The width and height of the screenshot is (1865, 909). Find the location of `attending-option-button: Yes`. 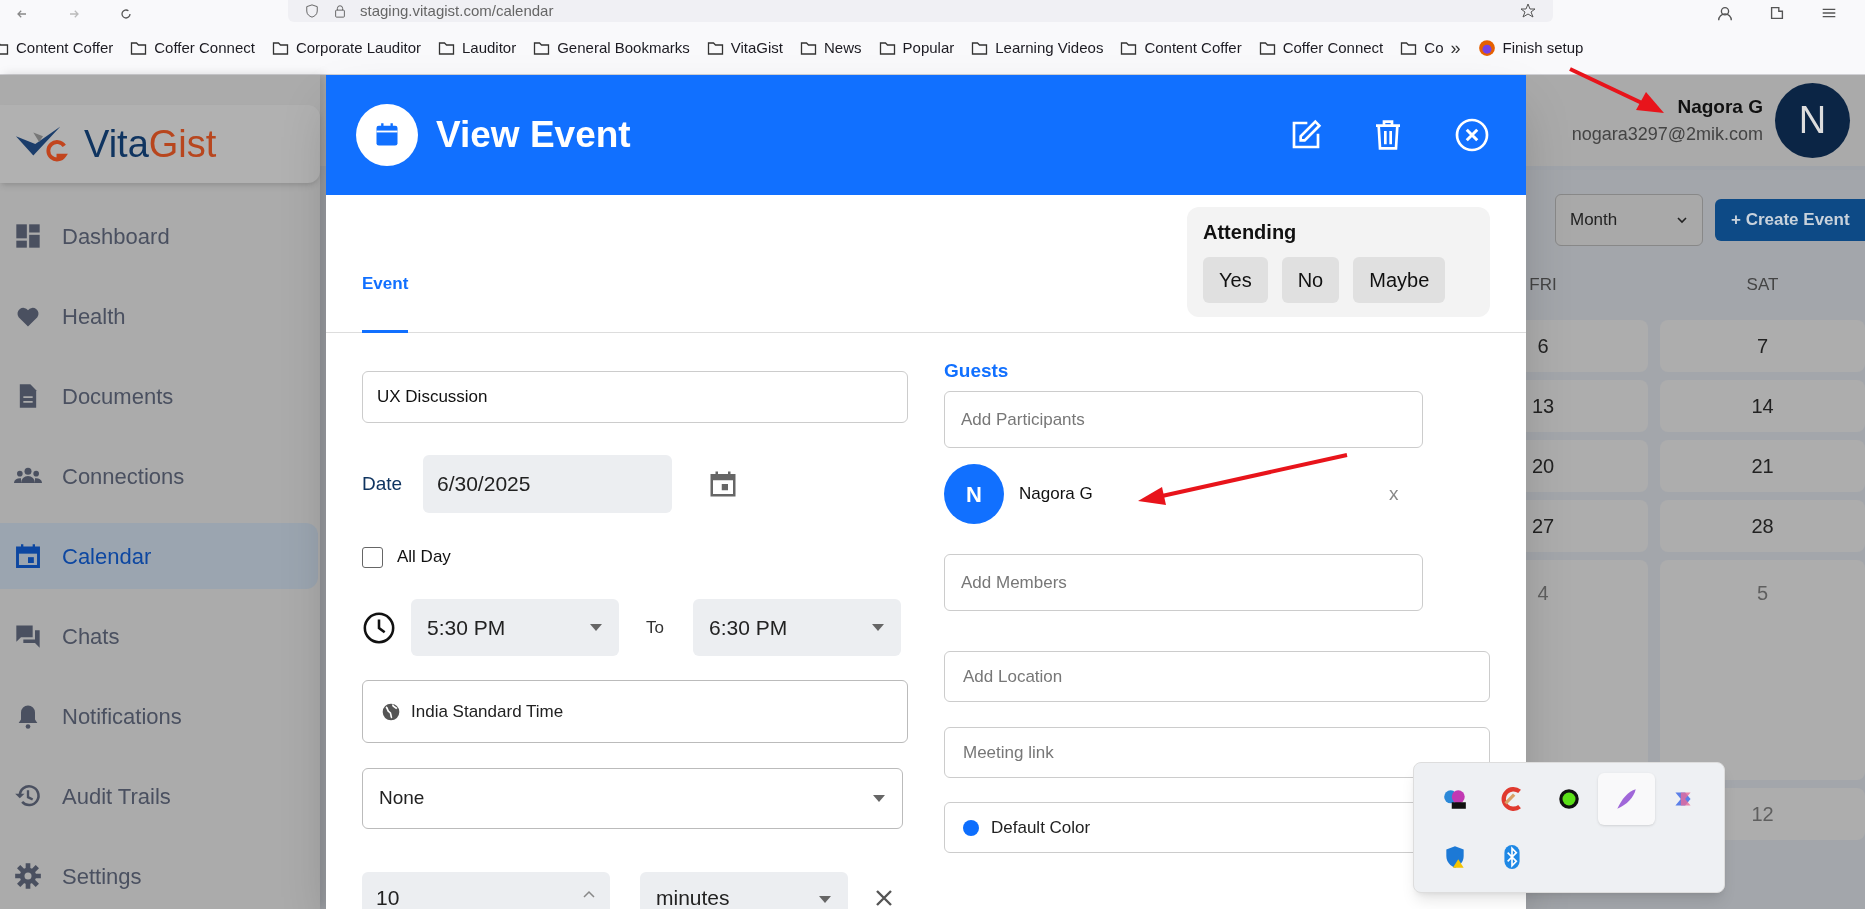

attending-option-button: Yes is located at coordinates (1235, 280).